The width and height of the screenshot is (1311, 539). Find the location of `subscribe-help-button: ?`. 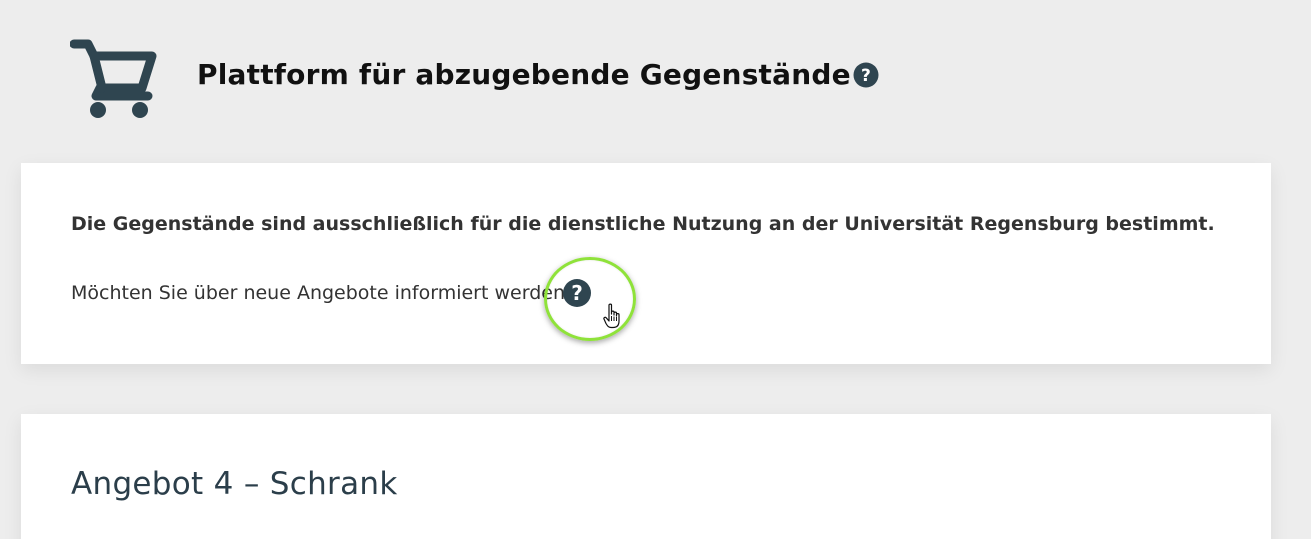

subscribe-help-button: ? is located at coordinates (577, 293).